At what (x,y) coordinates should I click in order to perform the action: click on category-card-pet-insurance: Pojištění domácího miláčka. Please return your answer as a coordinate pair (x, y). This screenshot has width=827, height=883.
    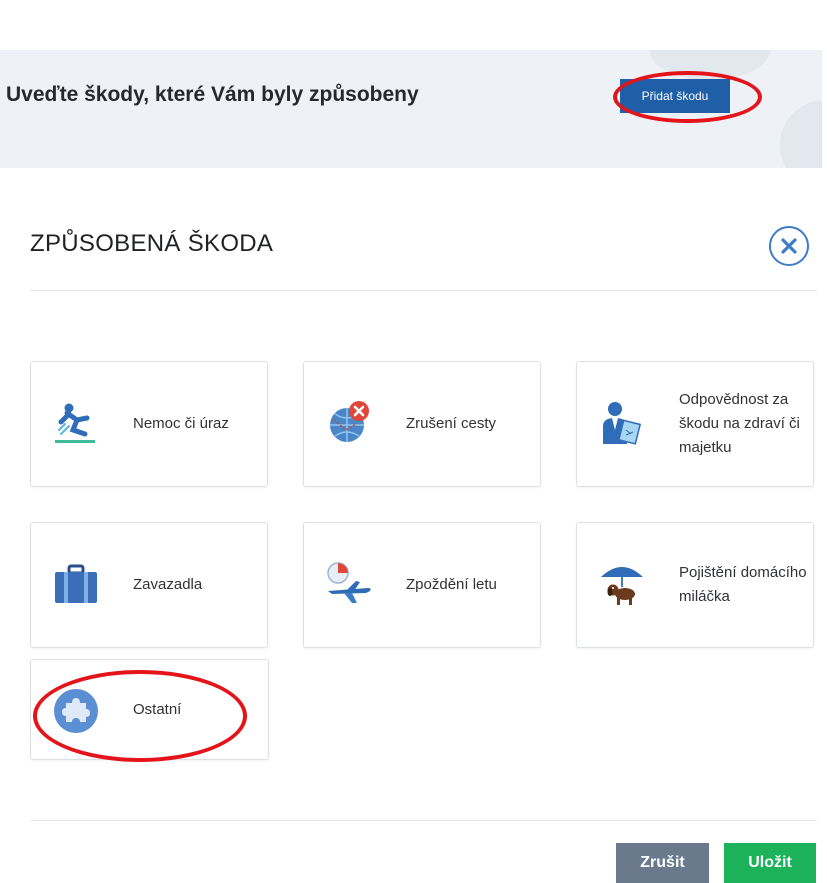
    Looking at the image, I should click on (695, 585).